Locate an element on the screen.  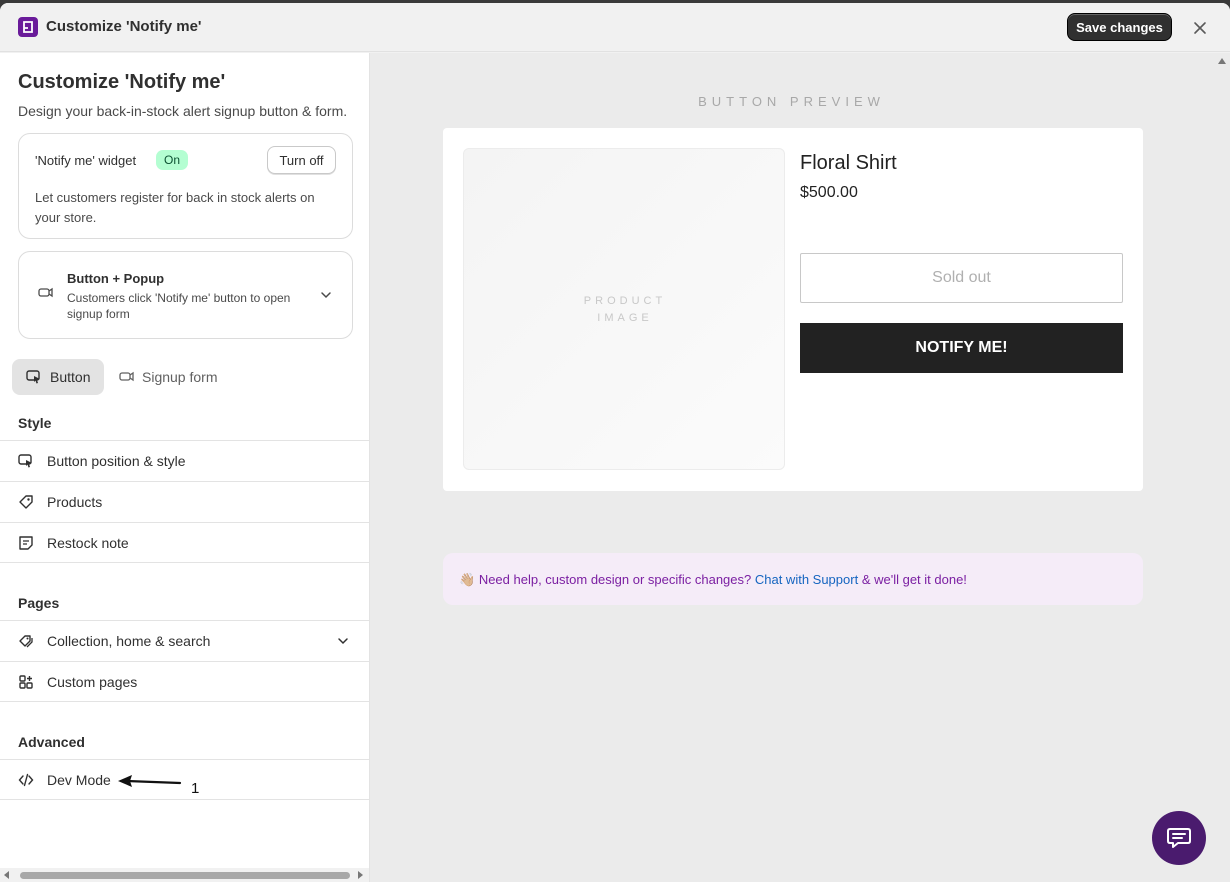
tab-signup-form-label: Signup form is located at coordinates (180, 377).